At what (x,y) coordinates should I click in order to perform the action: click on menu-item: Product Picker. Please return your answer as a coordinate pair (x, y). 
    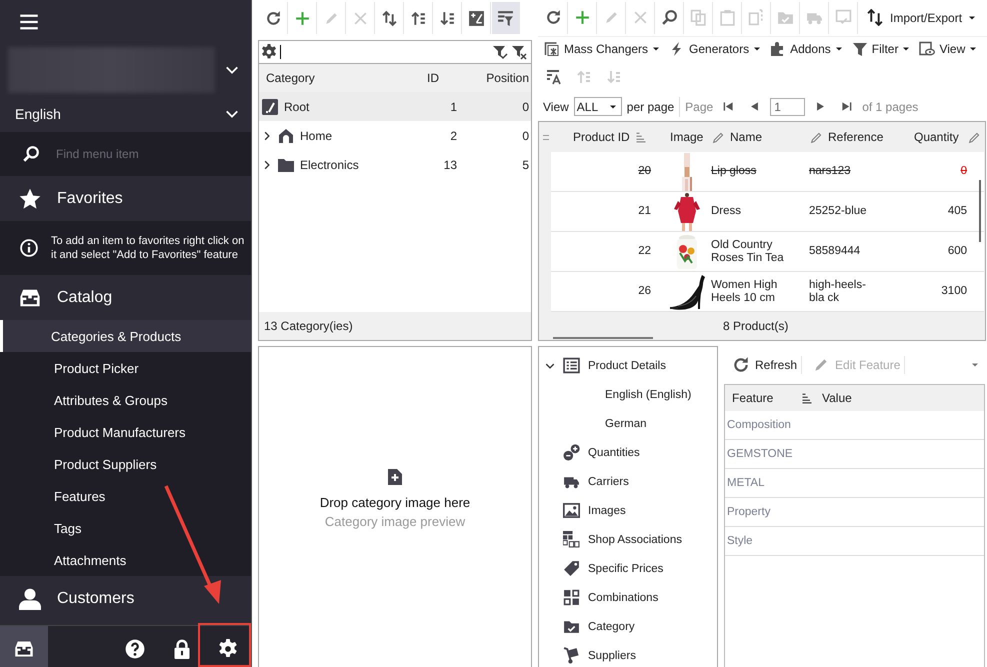
    Looking at the image, I should click on (125, 368).